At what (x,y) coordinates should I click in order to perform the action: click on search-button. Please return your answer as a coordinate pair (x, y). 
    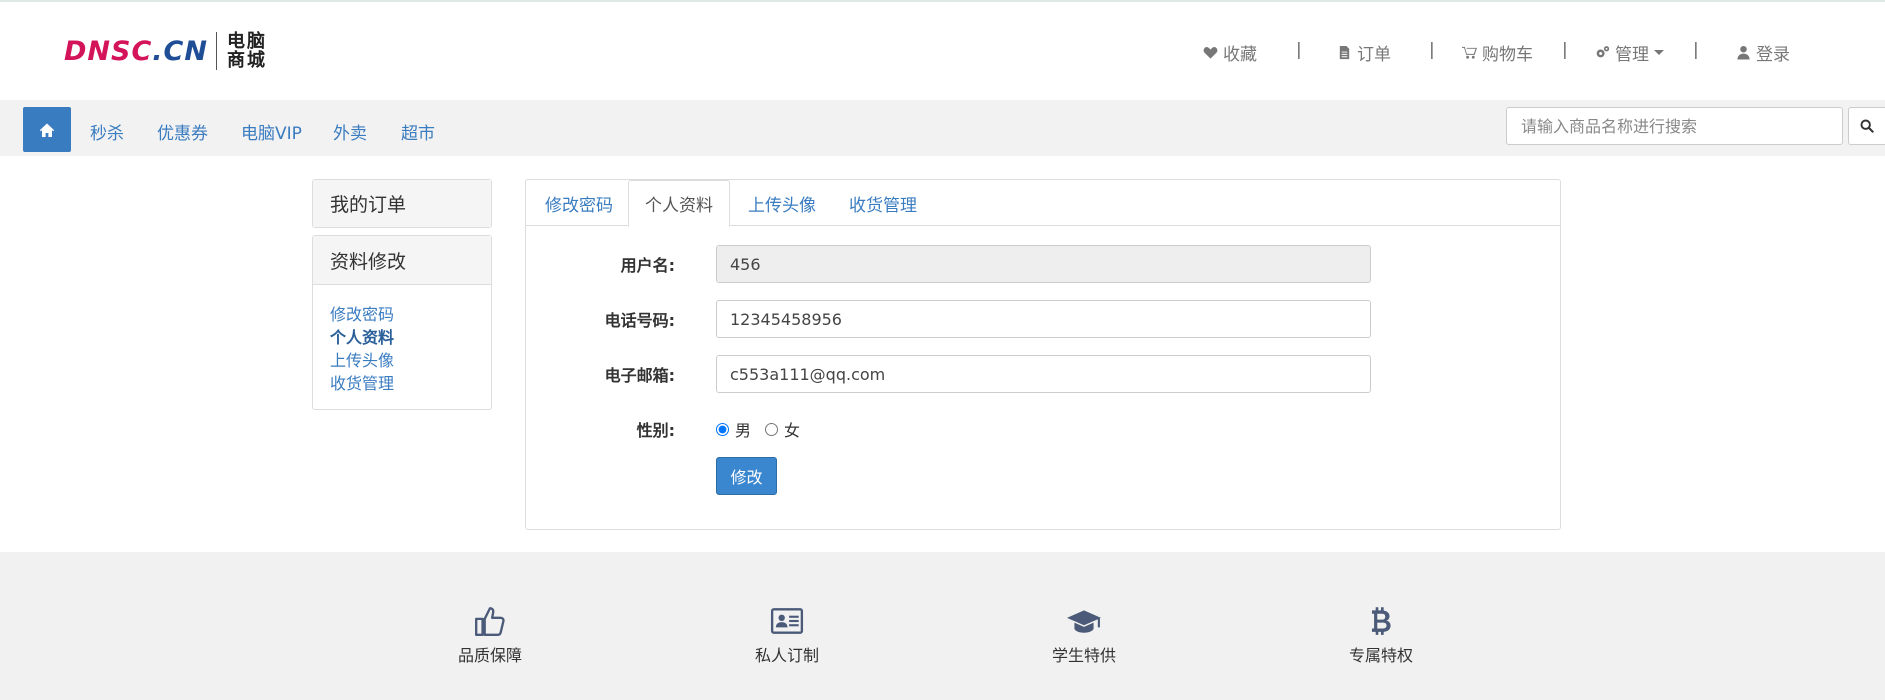
    Looking at the image, I should click on (1866, 126).